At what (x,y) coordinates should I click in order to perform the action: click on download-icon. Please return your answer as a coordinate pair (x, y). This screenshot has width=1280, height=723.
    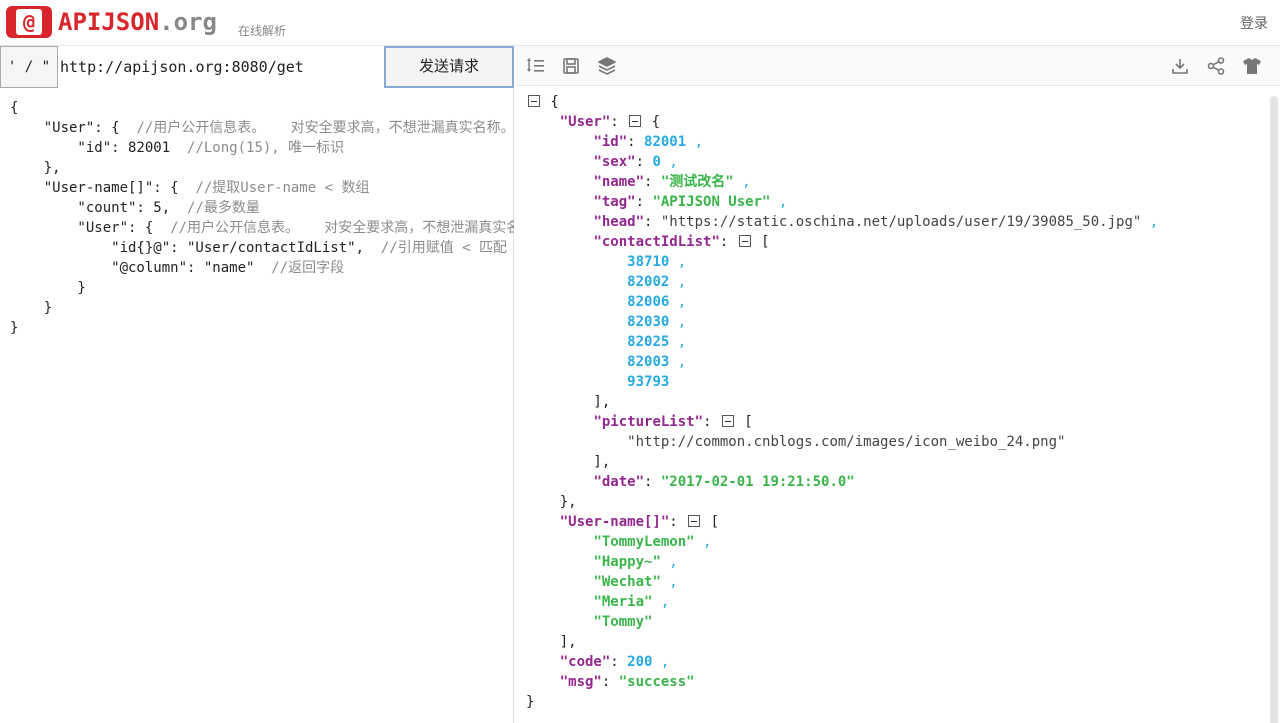
    Looking at the image, I should click on (1180, 66).